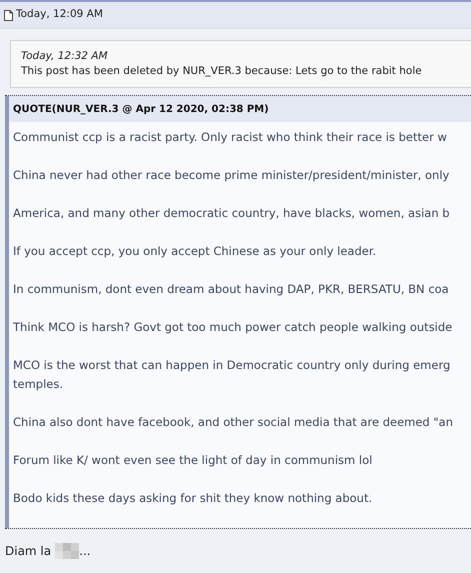 Image resolution: width=471 pixels, height=573 pixels. I want to click on notice-message: This post has been deleted by NUR_VER.3 because: Lets go to the rabit hole, so click(221, 71).